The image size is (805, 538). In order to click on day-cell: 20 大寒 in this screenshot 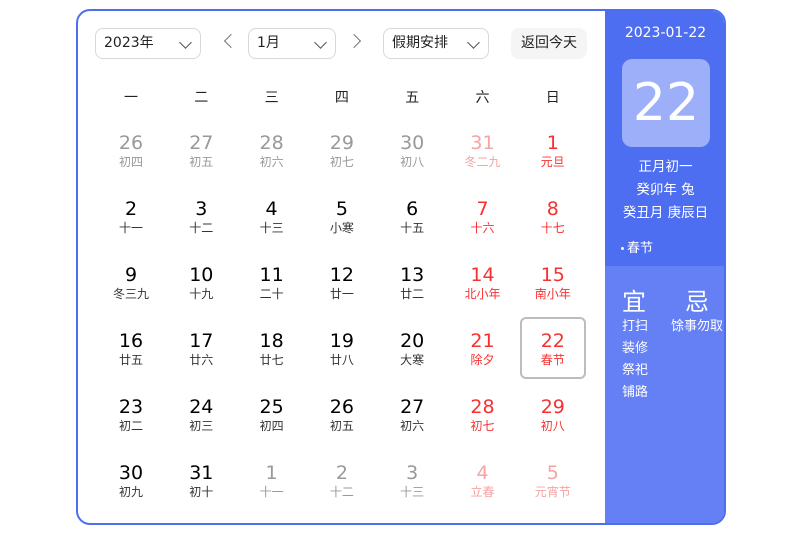, I will do `click(412, 348)`.